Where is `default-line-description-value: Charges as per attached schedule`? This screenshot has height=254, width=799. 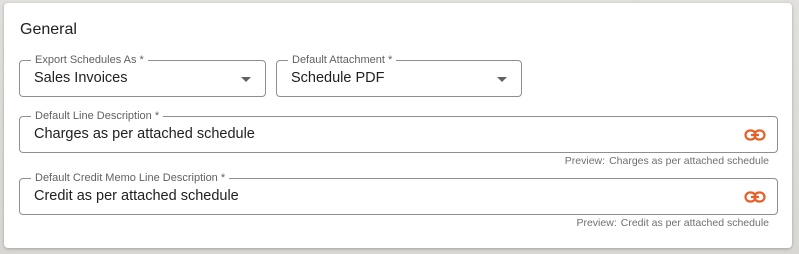 default-line-description-value: Charges as per attached schedule is located at coordinates (144, 134).